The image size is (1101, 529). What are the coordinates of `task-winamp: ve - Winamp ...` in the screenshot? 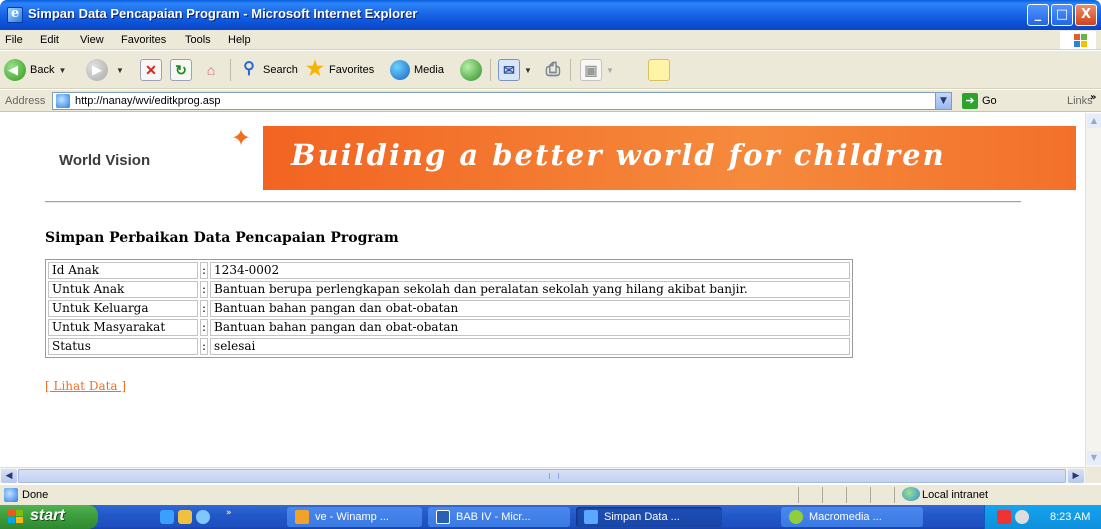 It's located at (354, 517).